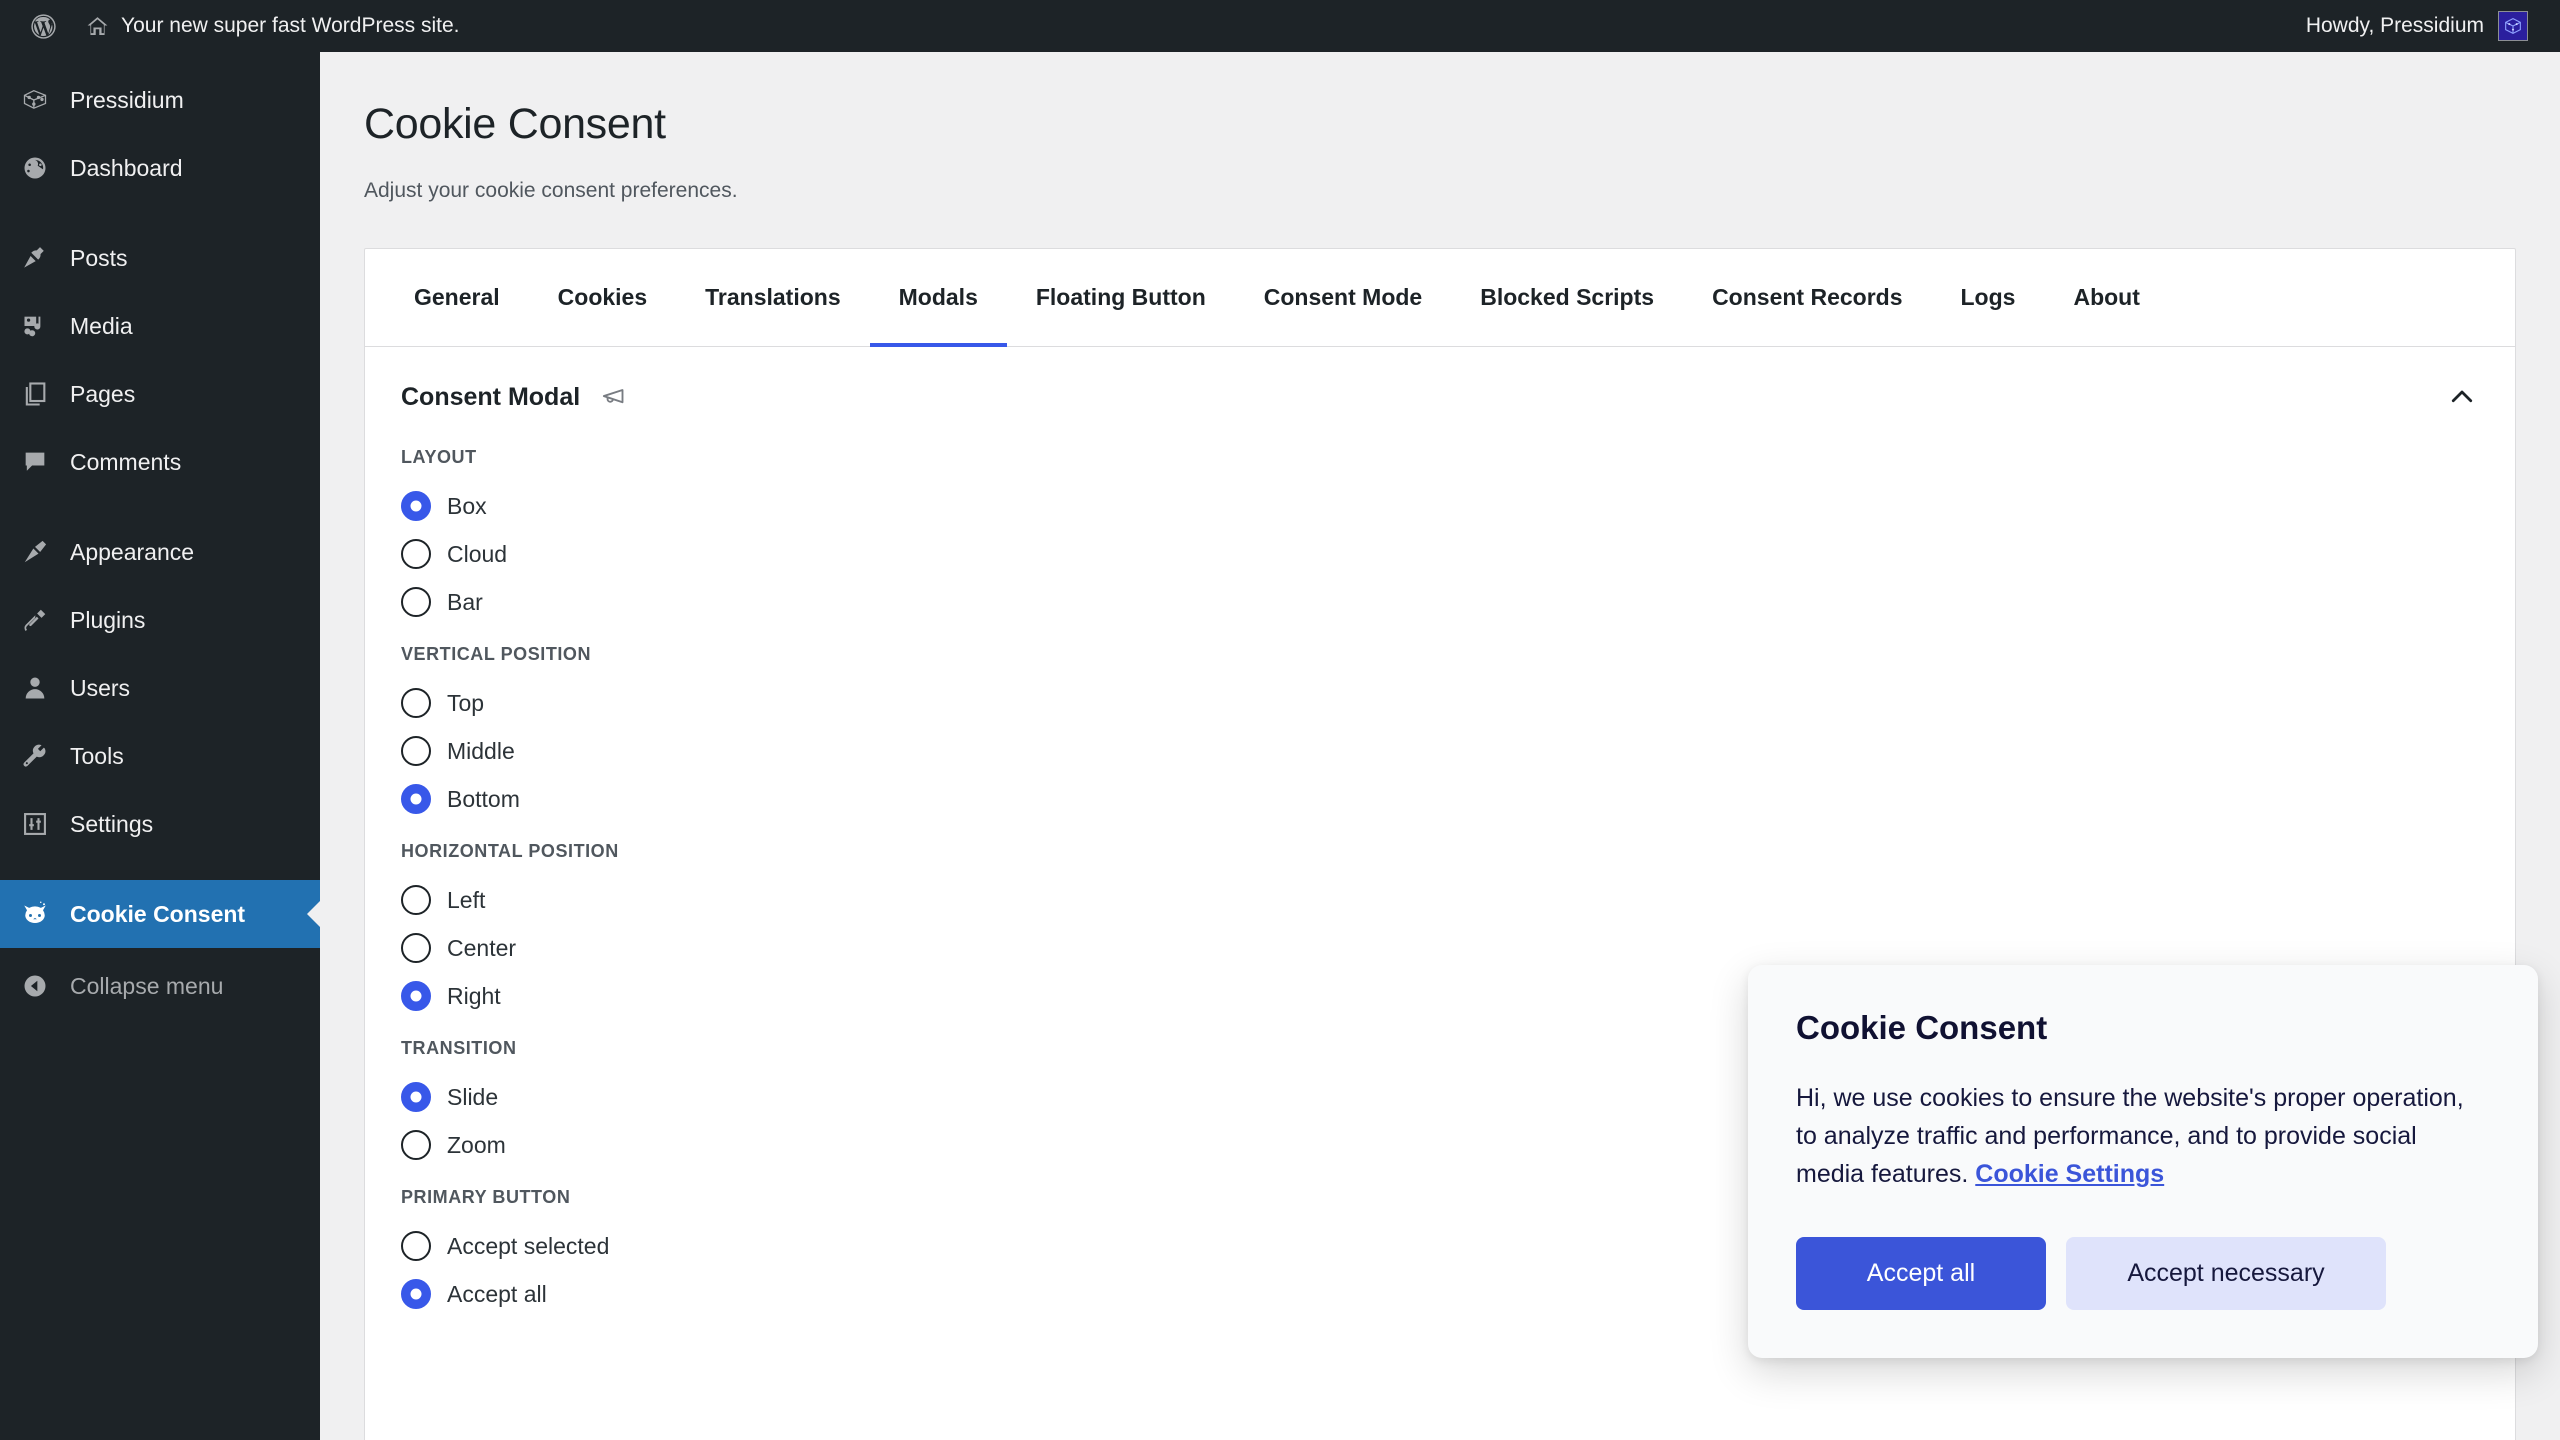 The width and height of the screenshot is (2560, 1440). What do you see at coordinates (466, 702) in the screenshot?
I see `radio-label: Top` at bounding box center [466, 702].